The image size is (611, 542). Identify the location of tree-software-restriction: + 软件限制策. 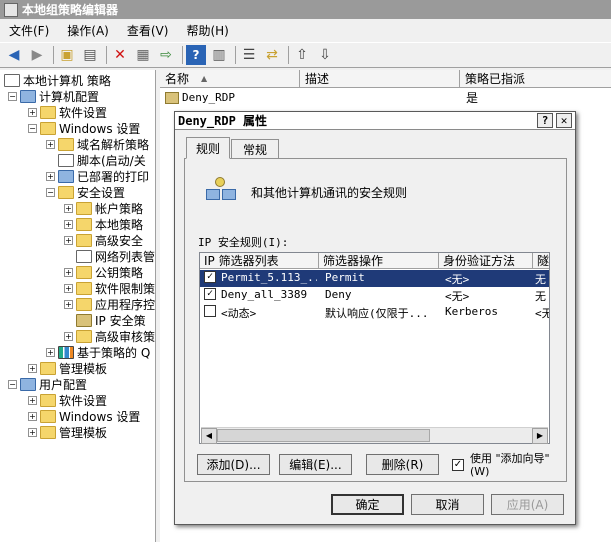
(109, 288).